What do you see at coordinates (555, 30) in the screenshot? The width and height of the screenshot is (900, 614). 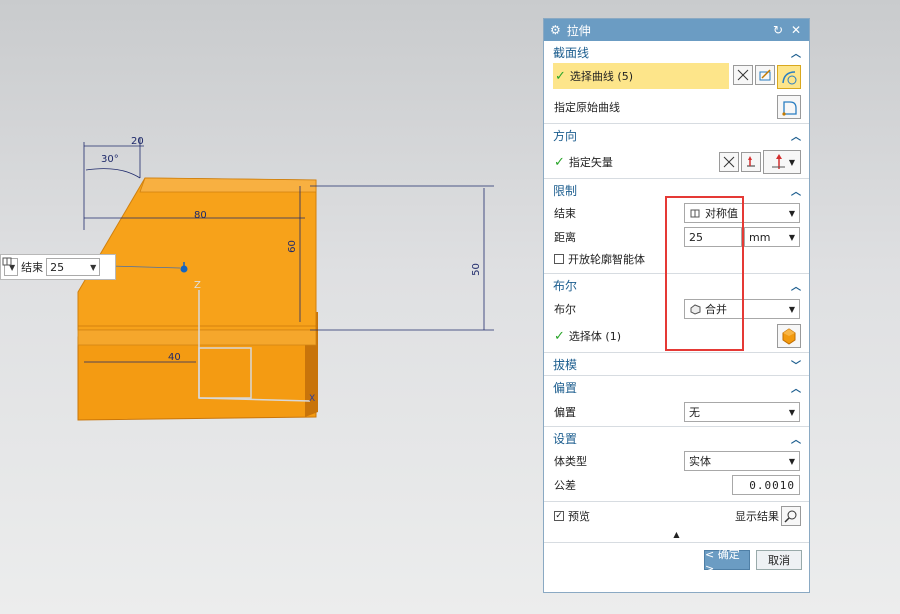 I see `gear-icon: ⚙` at bounding box center [555, 30].